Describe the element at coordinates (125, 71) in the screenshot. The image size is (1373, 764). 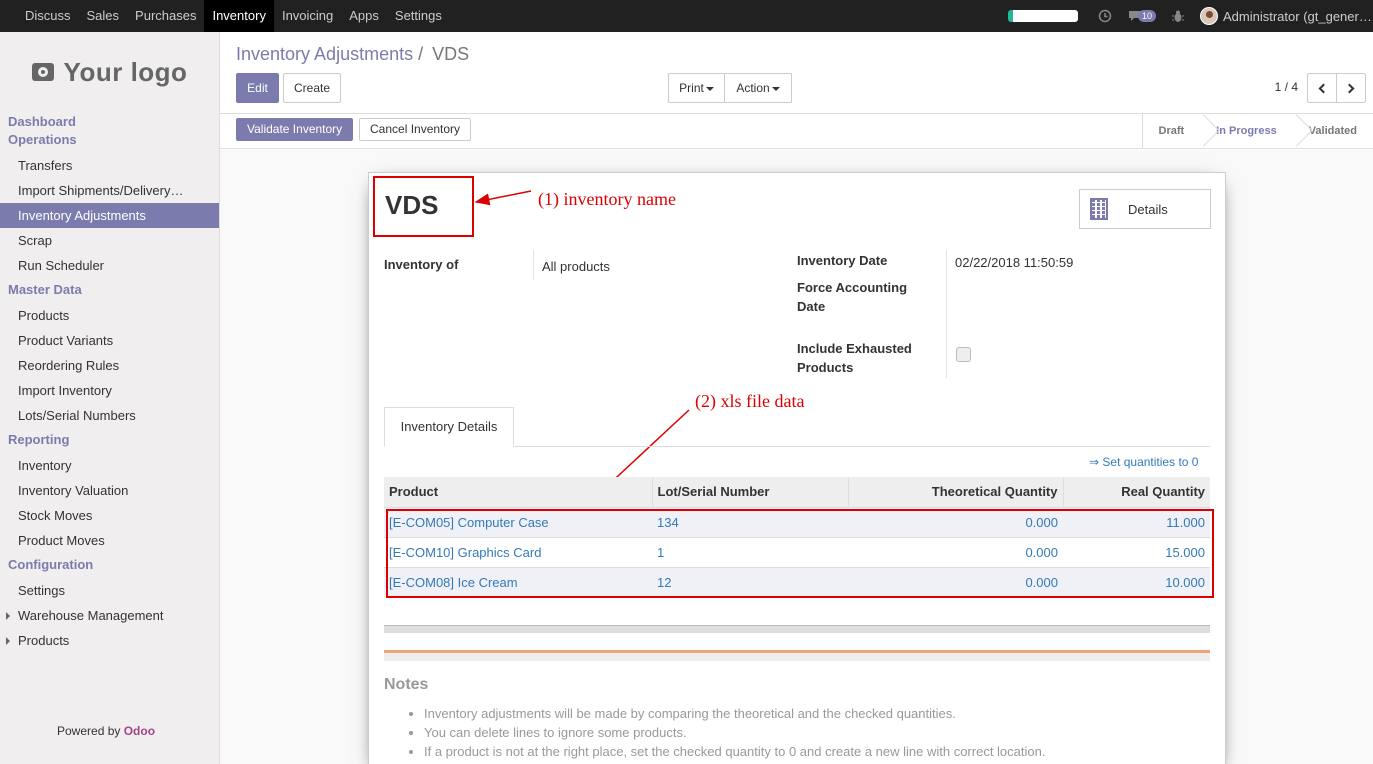
I see `logo-text: Your logo` at that location.